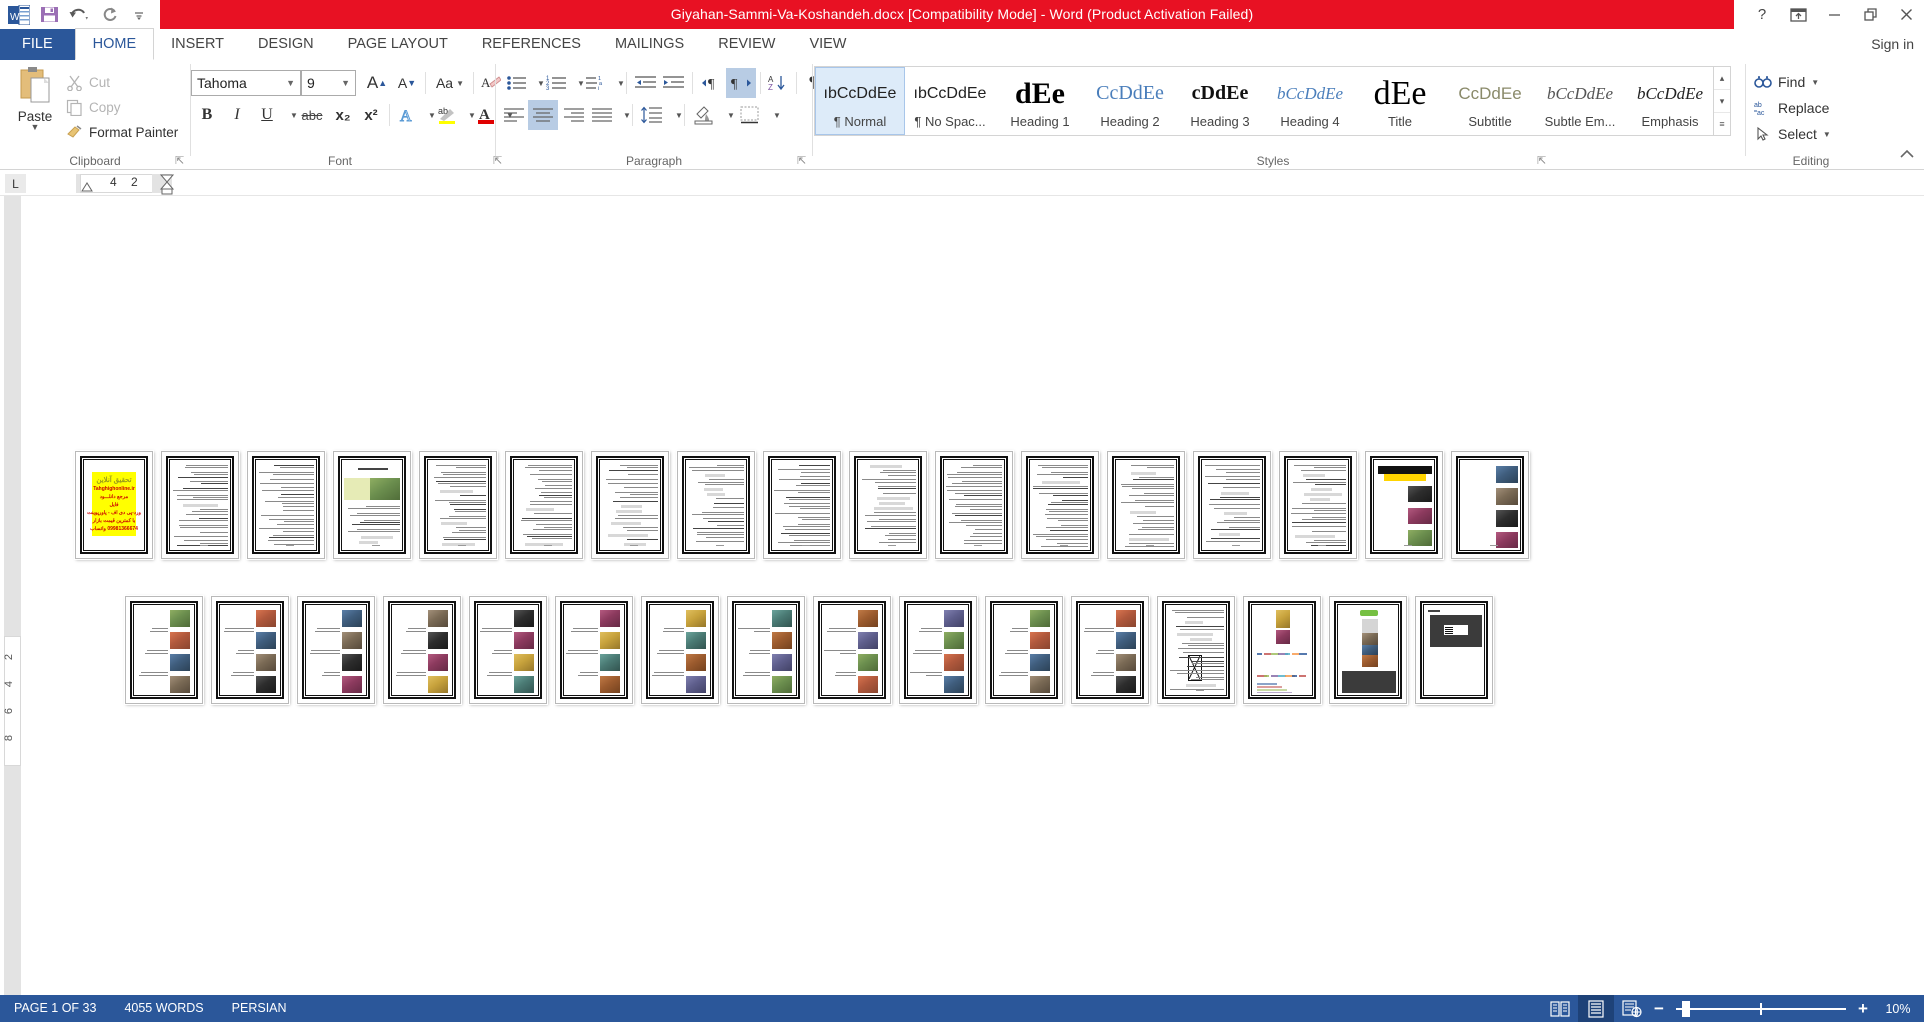  What do you see at coordinates (343, 115) in the screenshot?
I see `subscript-button: x₂` at bounding box center [343, 115].